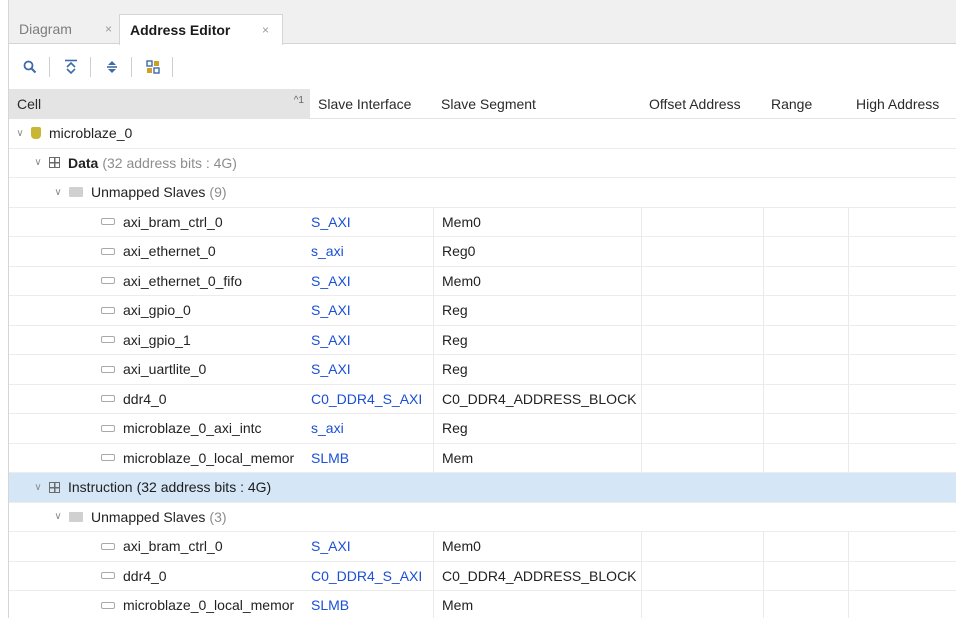 This screenshot has width=956, height=618. What do you see at coordinates (64, 29) in the screenshot?
I see `tab-diagram: Diagram ×` at bounding box center [64, 29].